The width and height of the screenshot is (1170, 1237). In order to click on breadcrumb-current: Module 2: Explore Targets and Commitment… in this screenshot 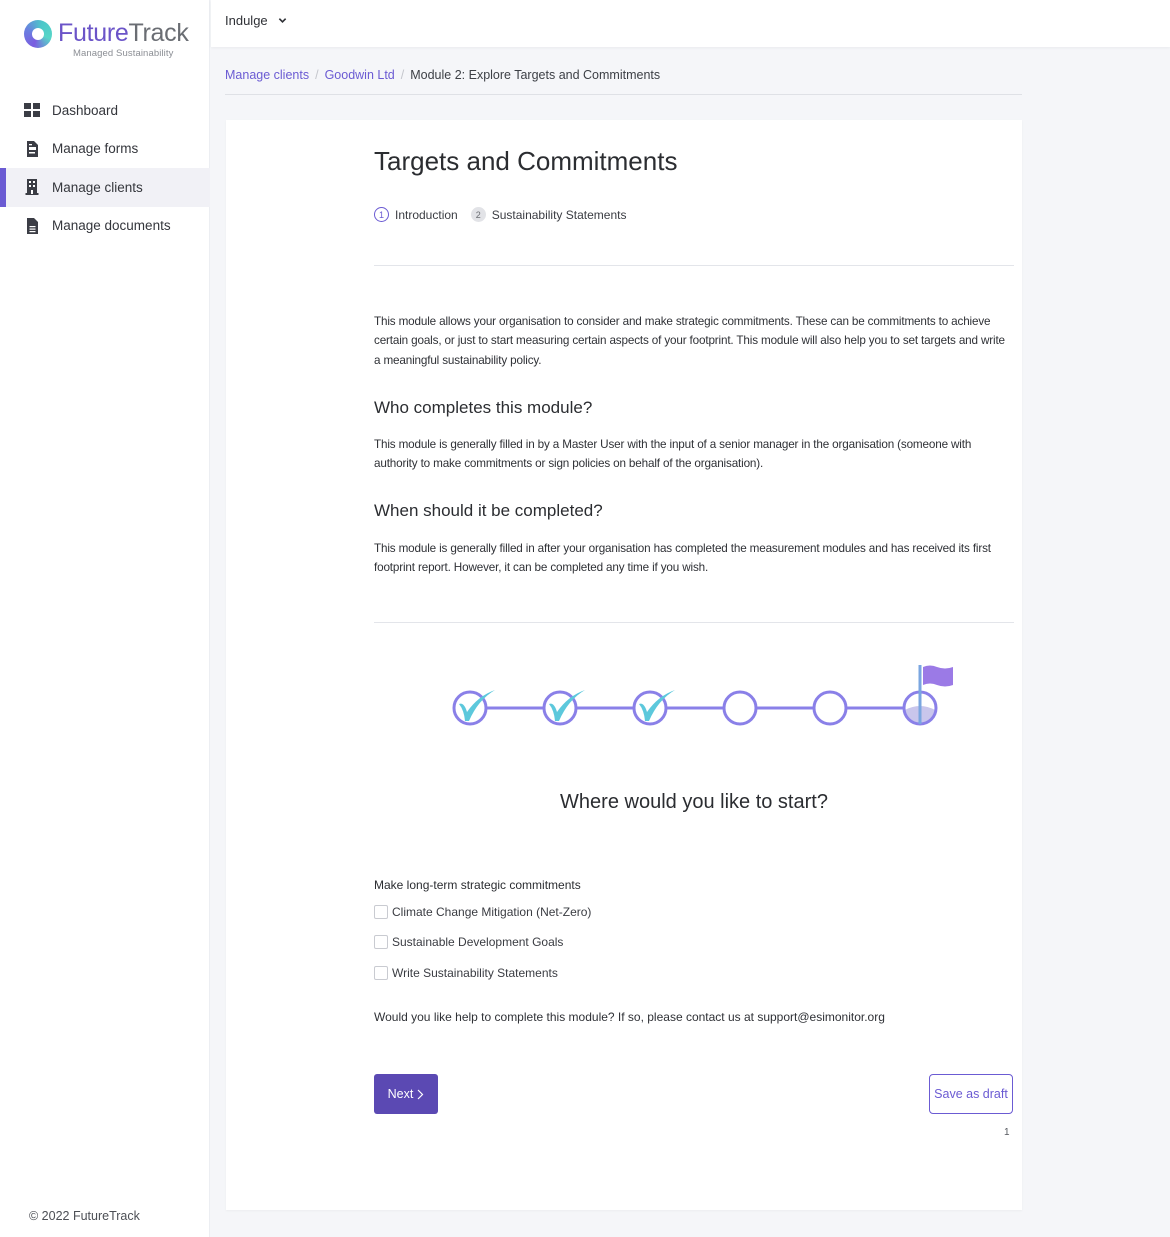, I will do `click(535, 75)`.